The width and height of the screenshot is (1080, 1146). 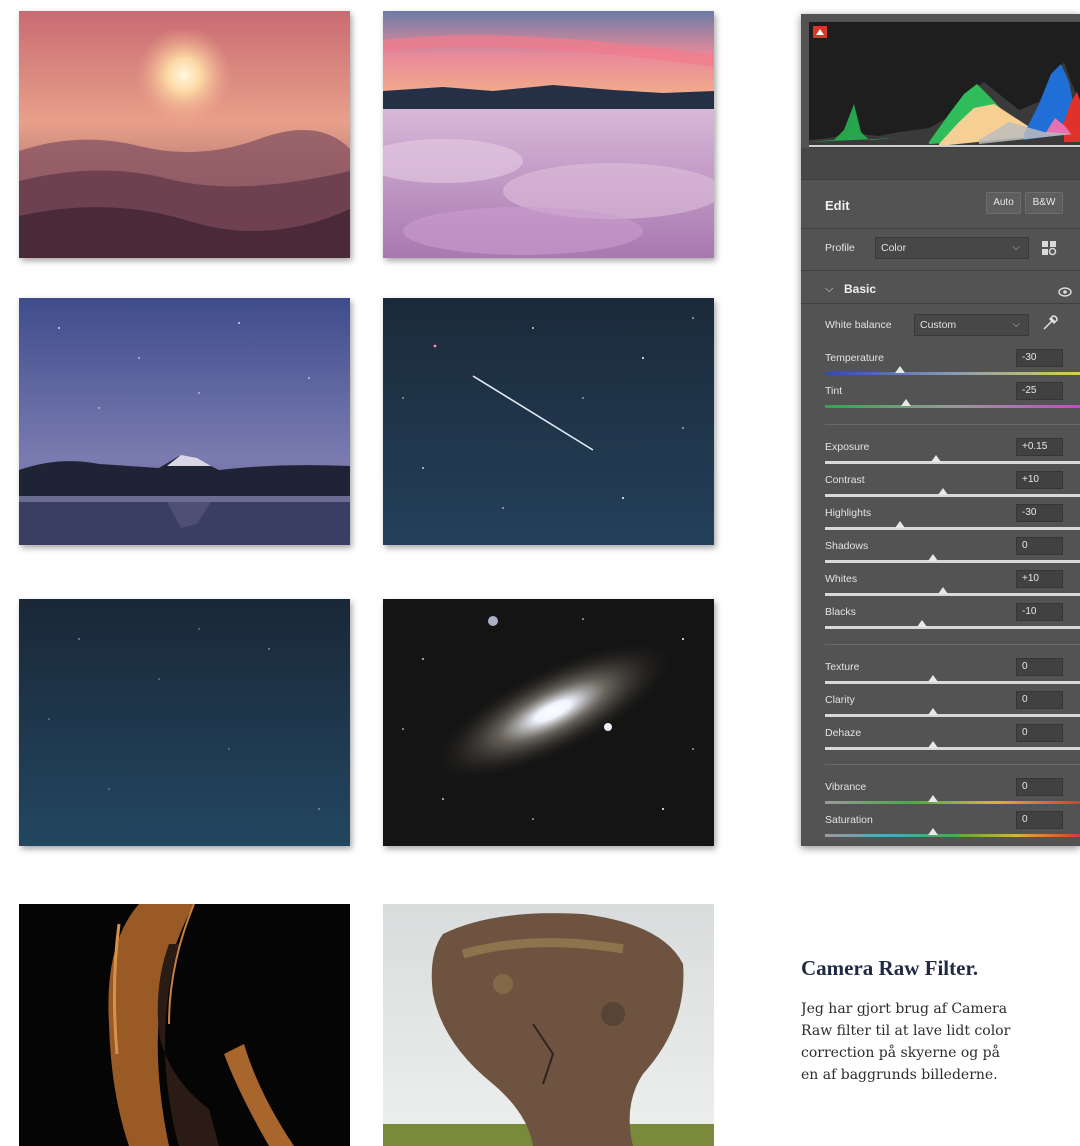 I want to click on exposure-label: Exposure, so click(x=847, y=447).